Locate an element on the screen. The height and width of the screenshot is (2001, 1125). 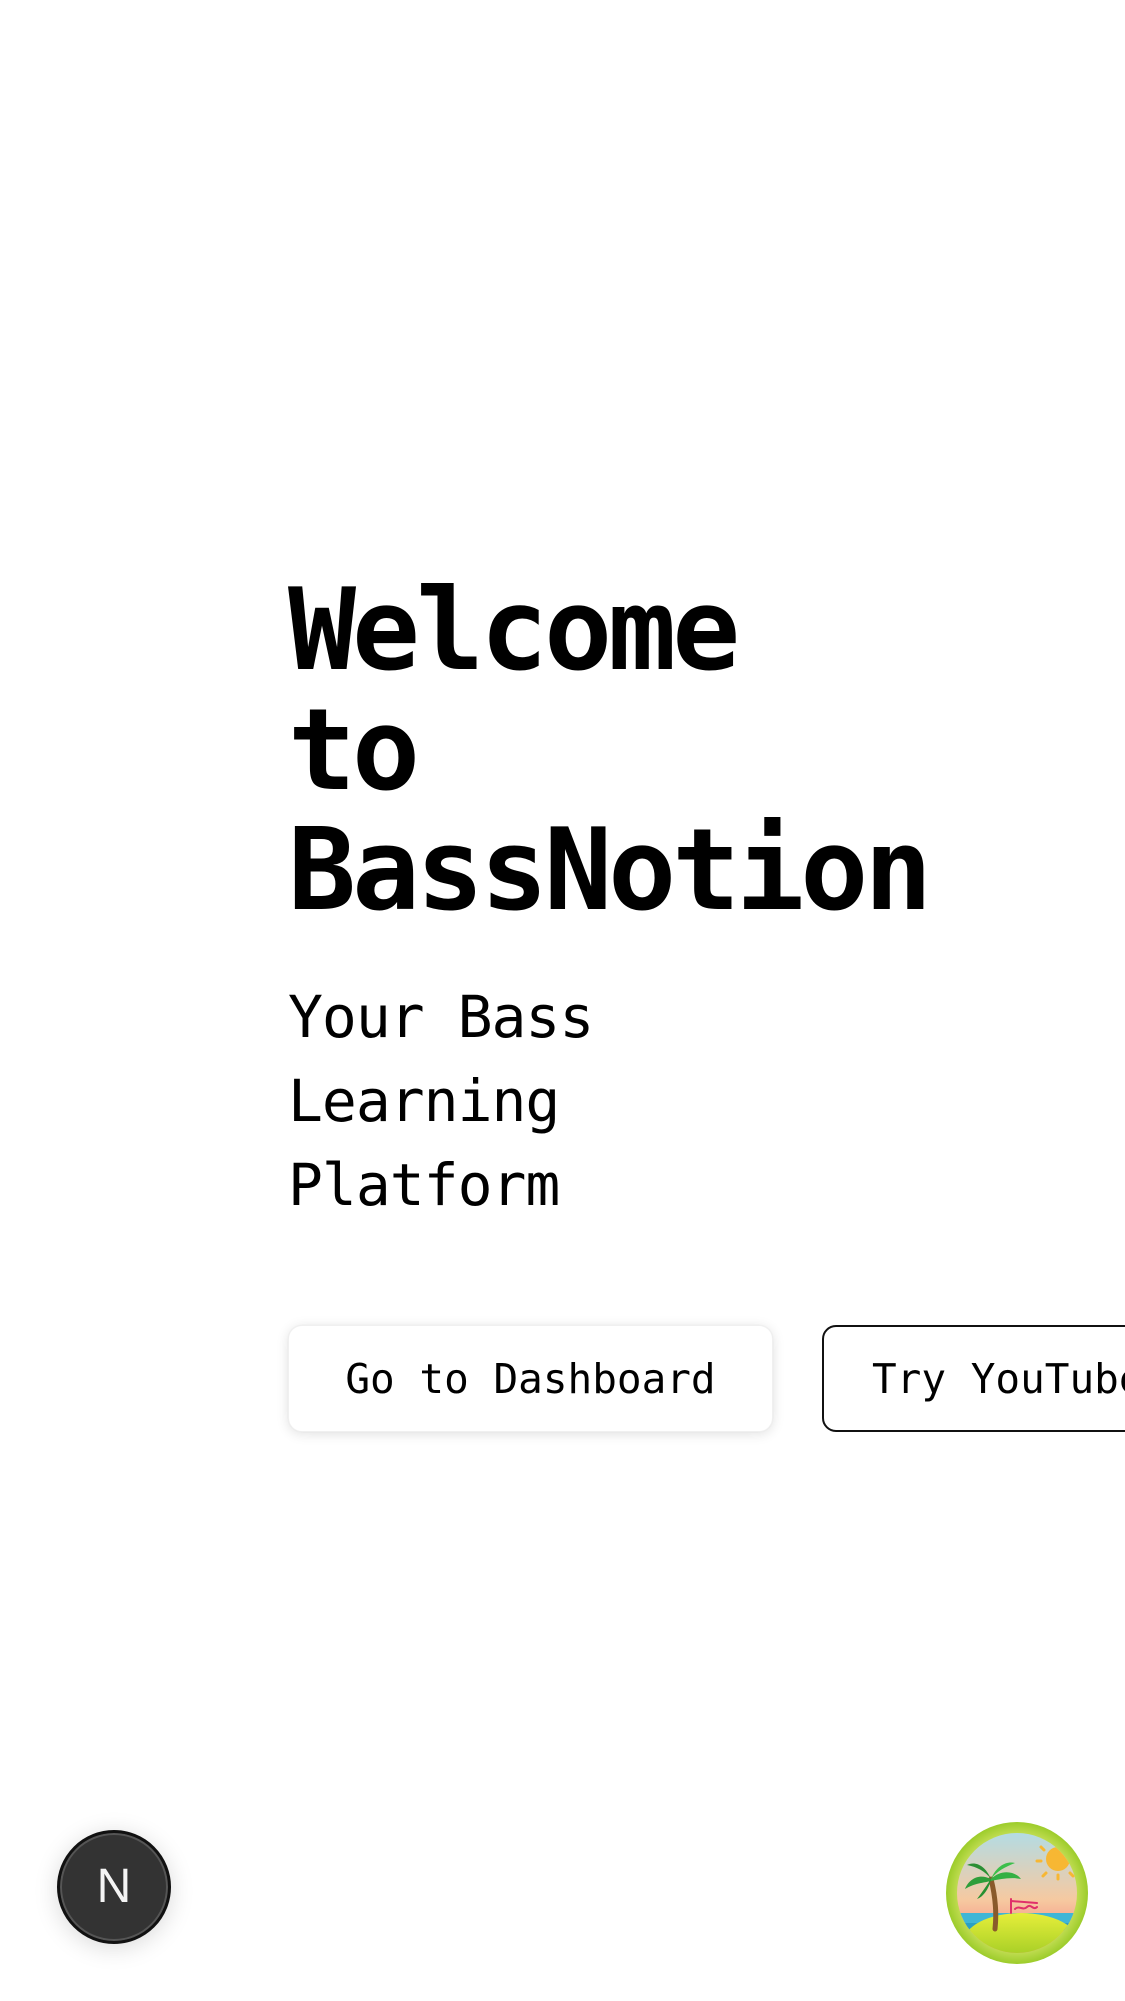
go-to-dashboard-button: Go to Dashboard is located at coordinates (530, 1378).